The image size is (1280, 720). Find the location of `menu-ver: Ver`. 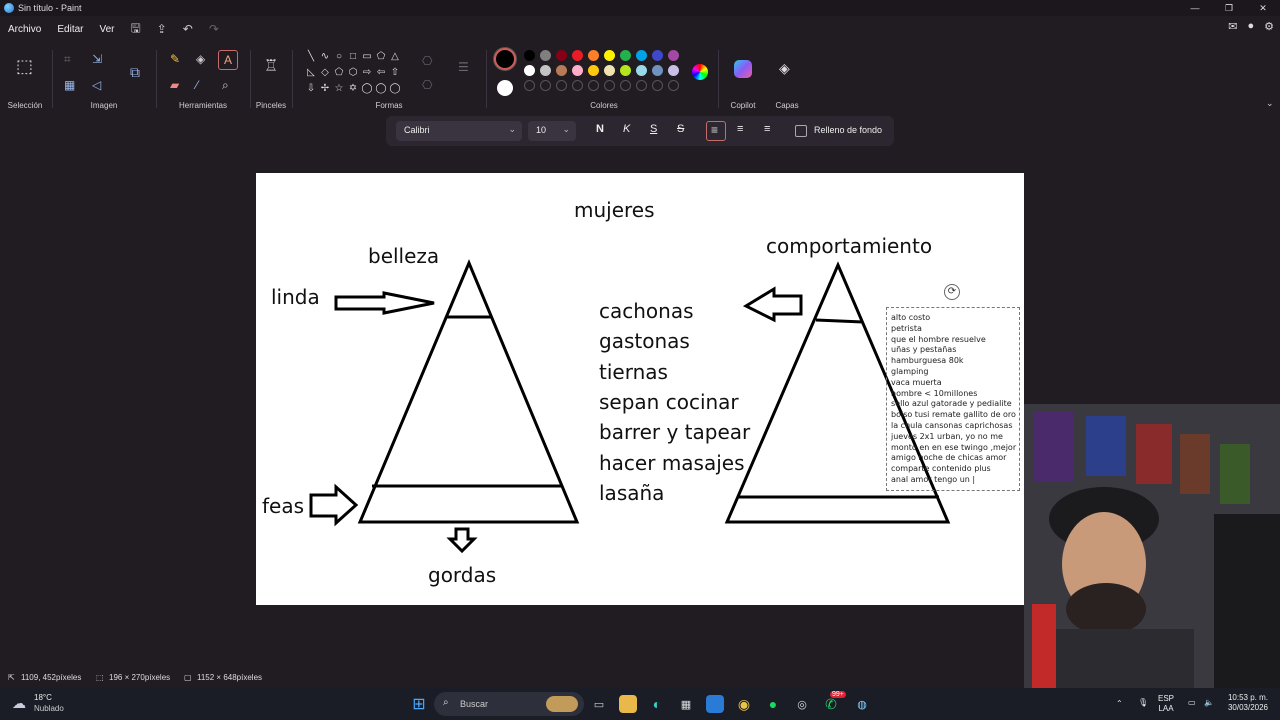

menu-ver: Ver is located at coordinates (106, 29).